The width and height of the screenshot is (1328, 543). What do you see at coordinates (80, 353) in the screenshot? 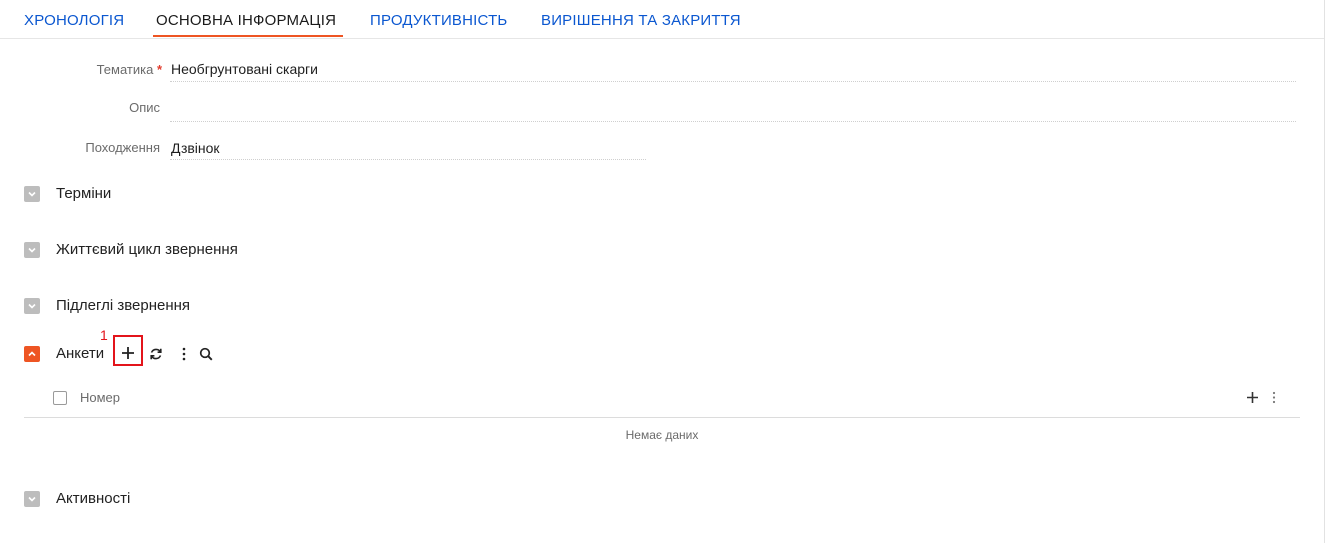
I see `questionnaires-section-title: Анкети` at bounding box center [80, 353].